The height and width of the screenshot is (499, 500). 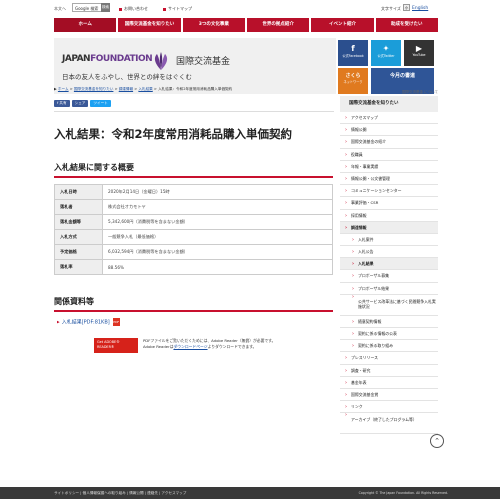 I want to click on twitter-button: ✦ 公式Twitter, so click(x=386, y=53).